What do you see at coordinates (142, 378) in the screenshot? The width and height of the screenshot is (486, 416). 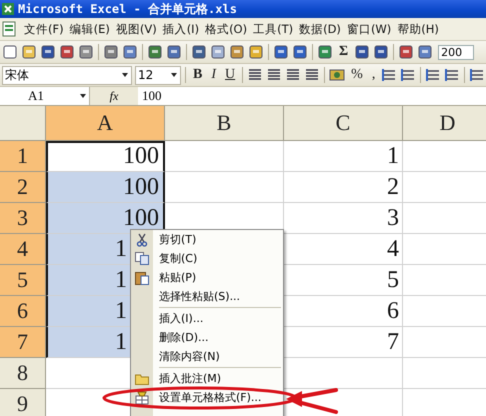 I see `folder-icon` at bounding box center [142, 378].